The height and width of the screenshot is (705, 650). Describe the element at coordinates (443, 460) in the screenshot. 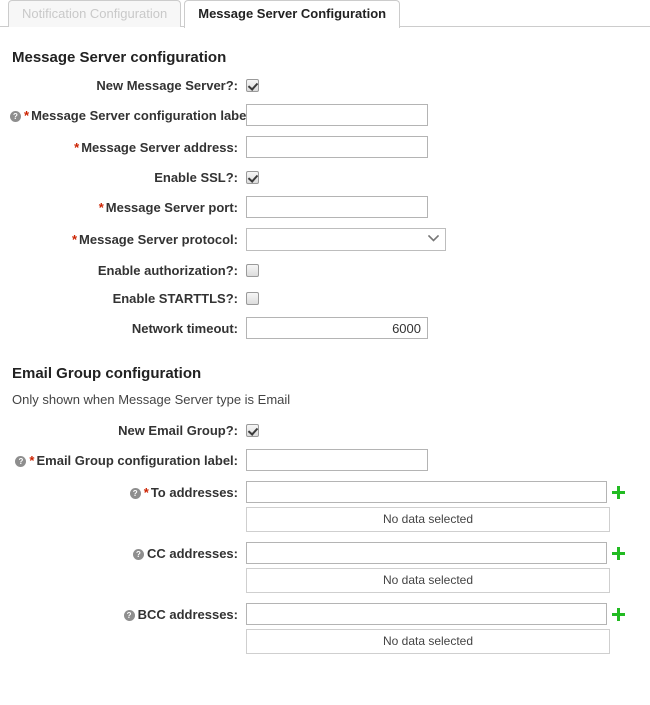

I see `field-email-group-label` at that location.